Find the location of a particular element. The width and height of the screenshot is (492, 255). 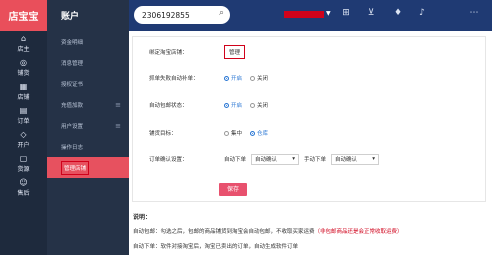

rail-item-store: ▦ 店铺 is located at coordinates (23, 91).